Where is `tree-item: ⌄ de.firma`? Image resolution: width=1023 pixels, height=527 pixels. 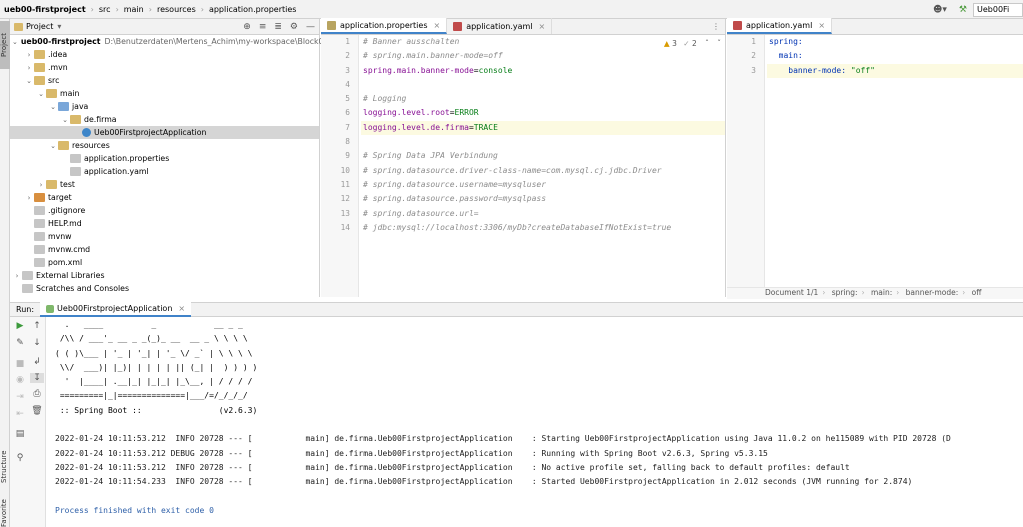
tree-item: ⌄ de.firma is located at coordinates (164, 119).